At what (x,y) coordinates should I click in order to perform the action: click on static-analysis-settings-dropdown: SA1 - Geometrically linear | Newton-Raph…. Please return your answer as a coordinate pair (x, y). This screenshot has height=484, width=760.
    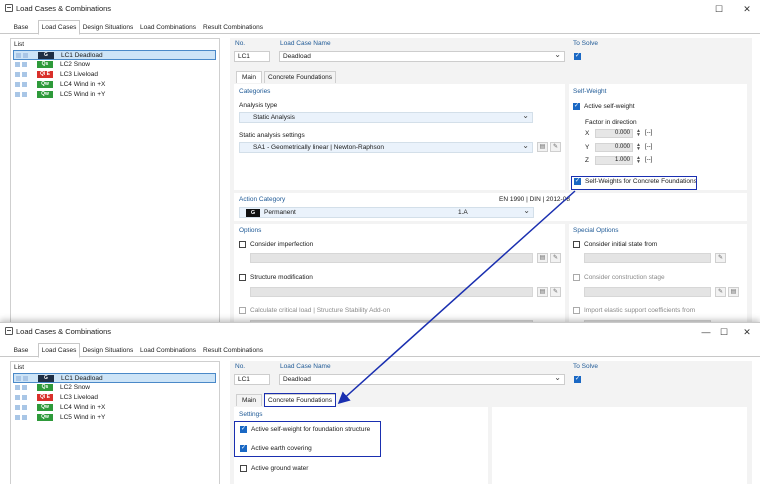
    Looking at the image, I should click on (386, 147).